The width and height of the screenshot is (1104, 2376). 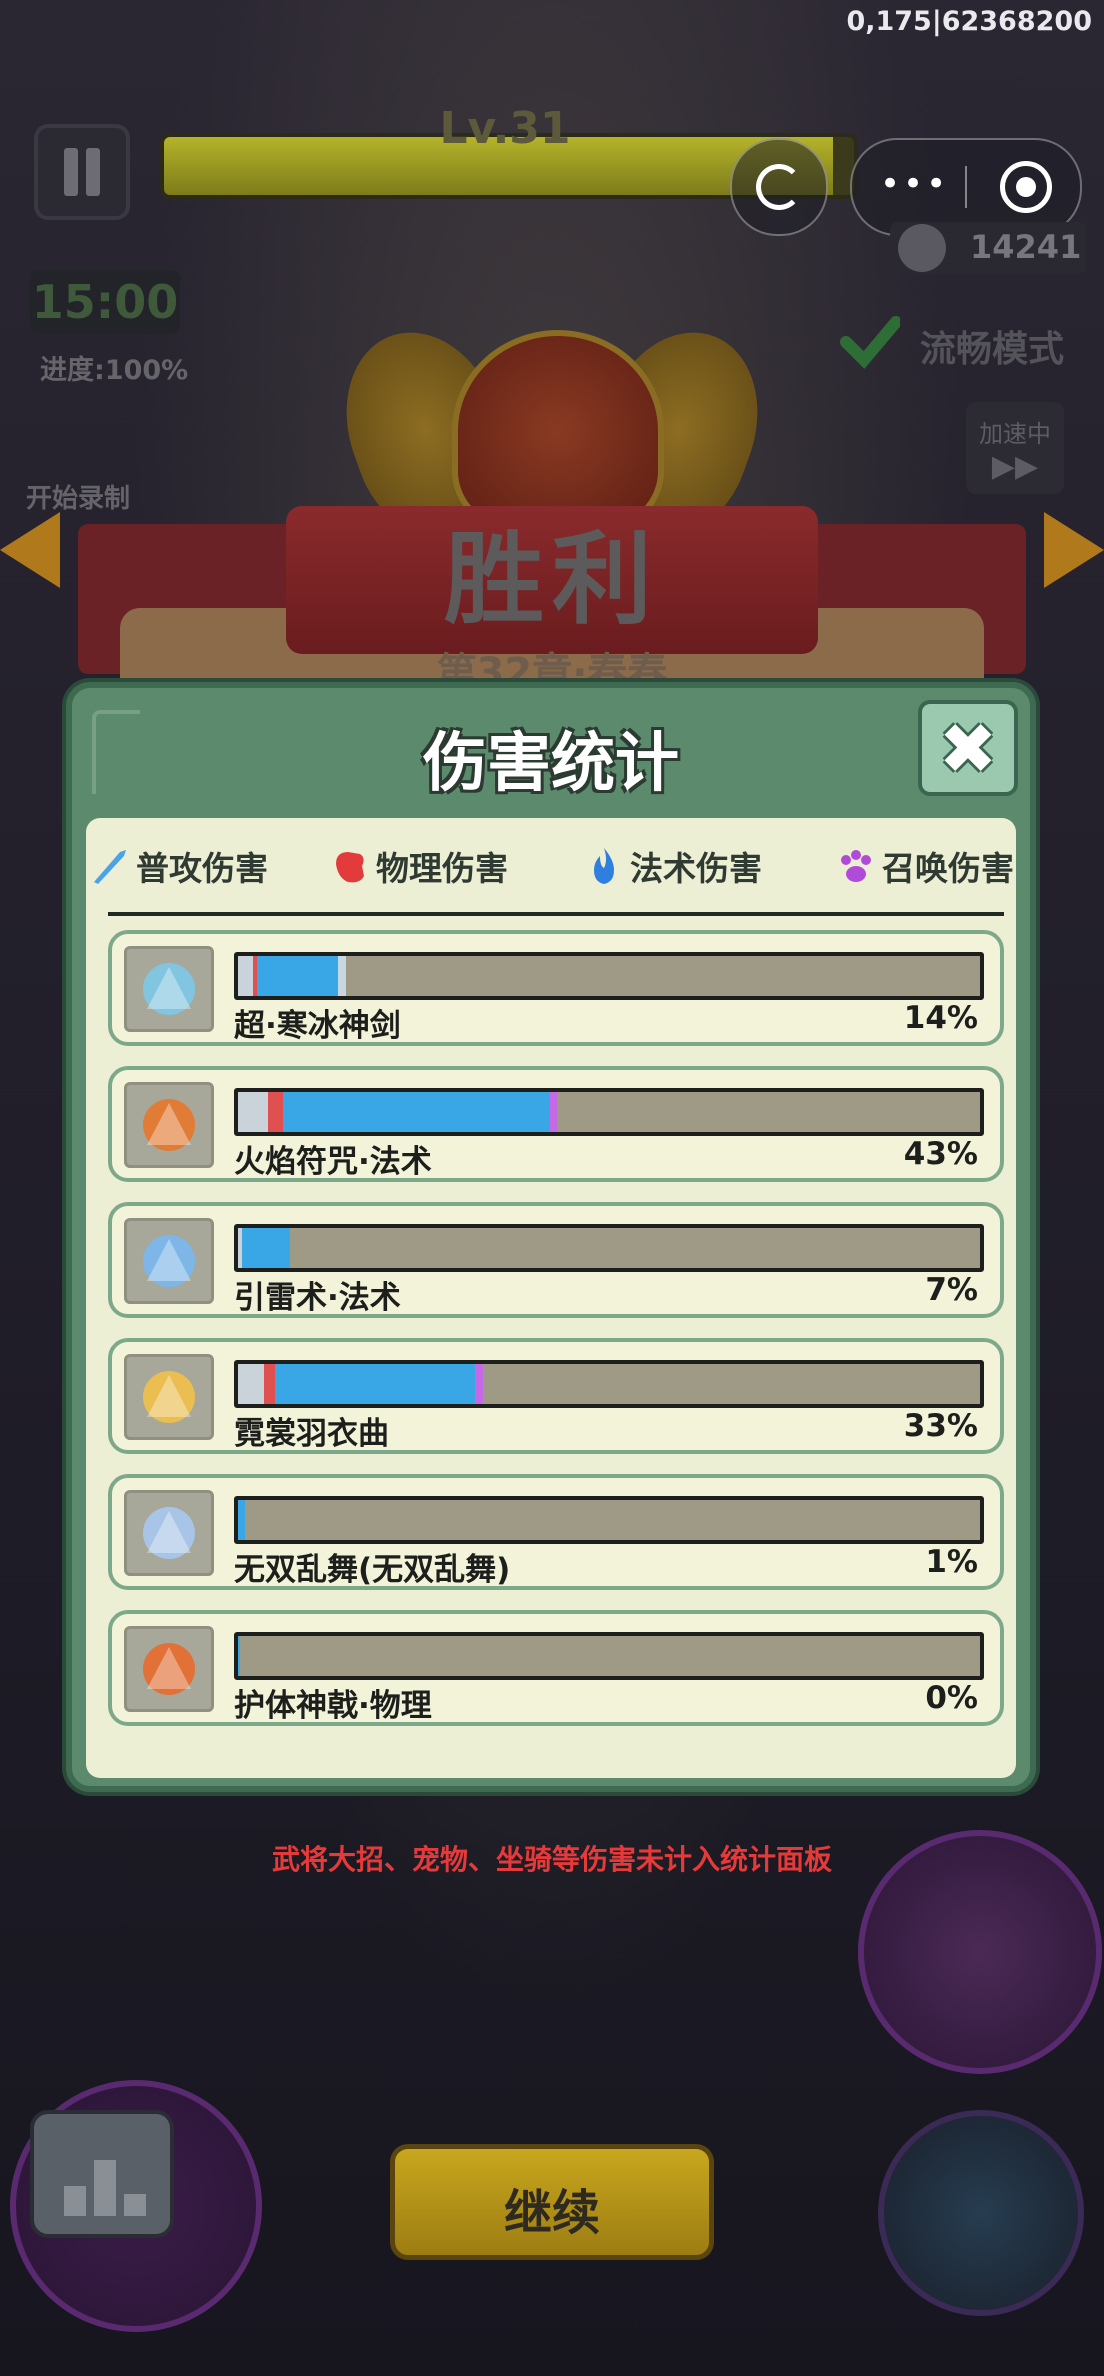 What do you see at coordinates (951, 1290) in the screenshot?
I see `damage-percent: 7%` at bounding box center [951, 1290].